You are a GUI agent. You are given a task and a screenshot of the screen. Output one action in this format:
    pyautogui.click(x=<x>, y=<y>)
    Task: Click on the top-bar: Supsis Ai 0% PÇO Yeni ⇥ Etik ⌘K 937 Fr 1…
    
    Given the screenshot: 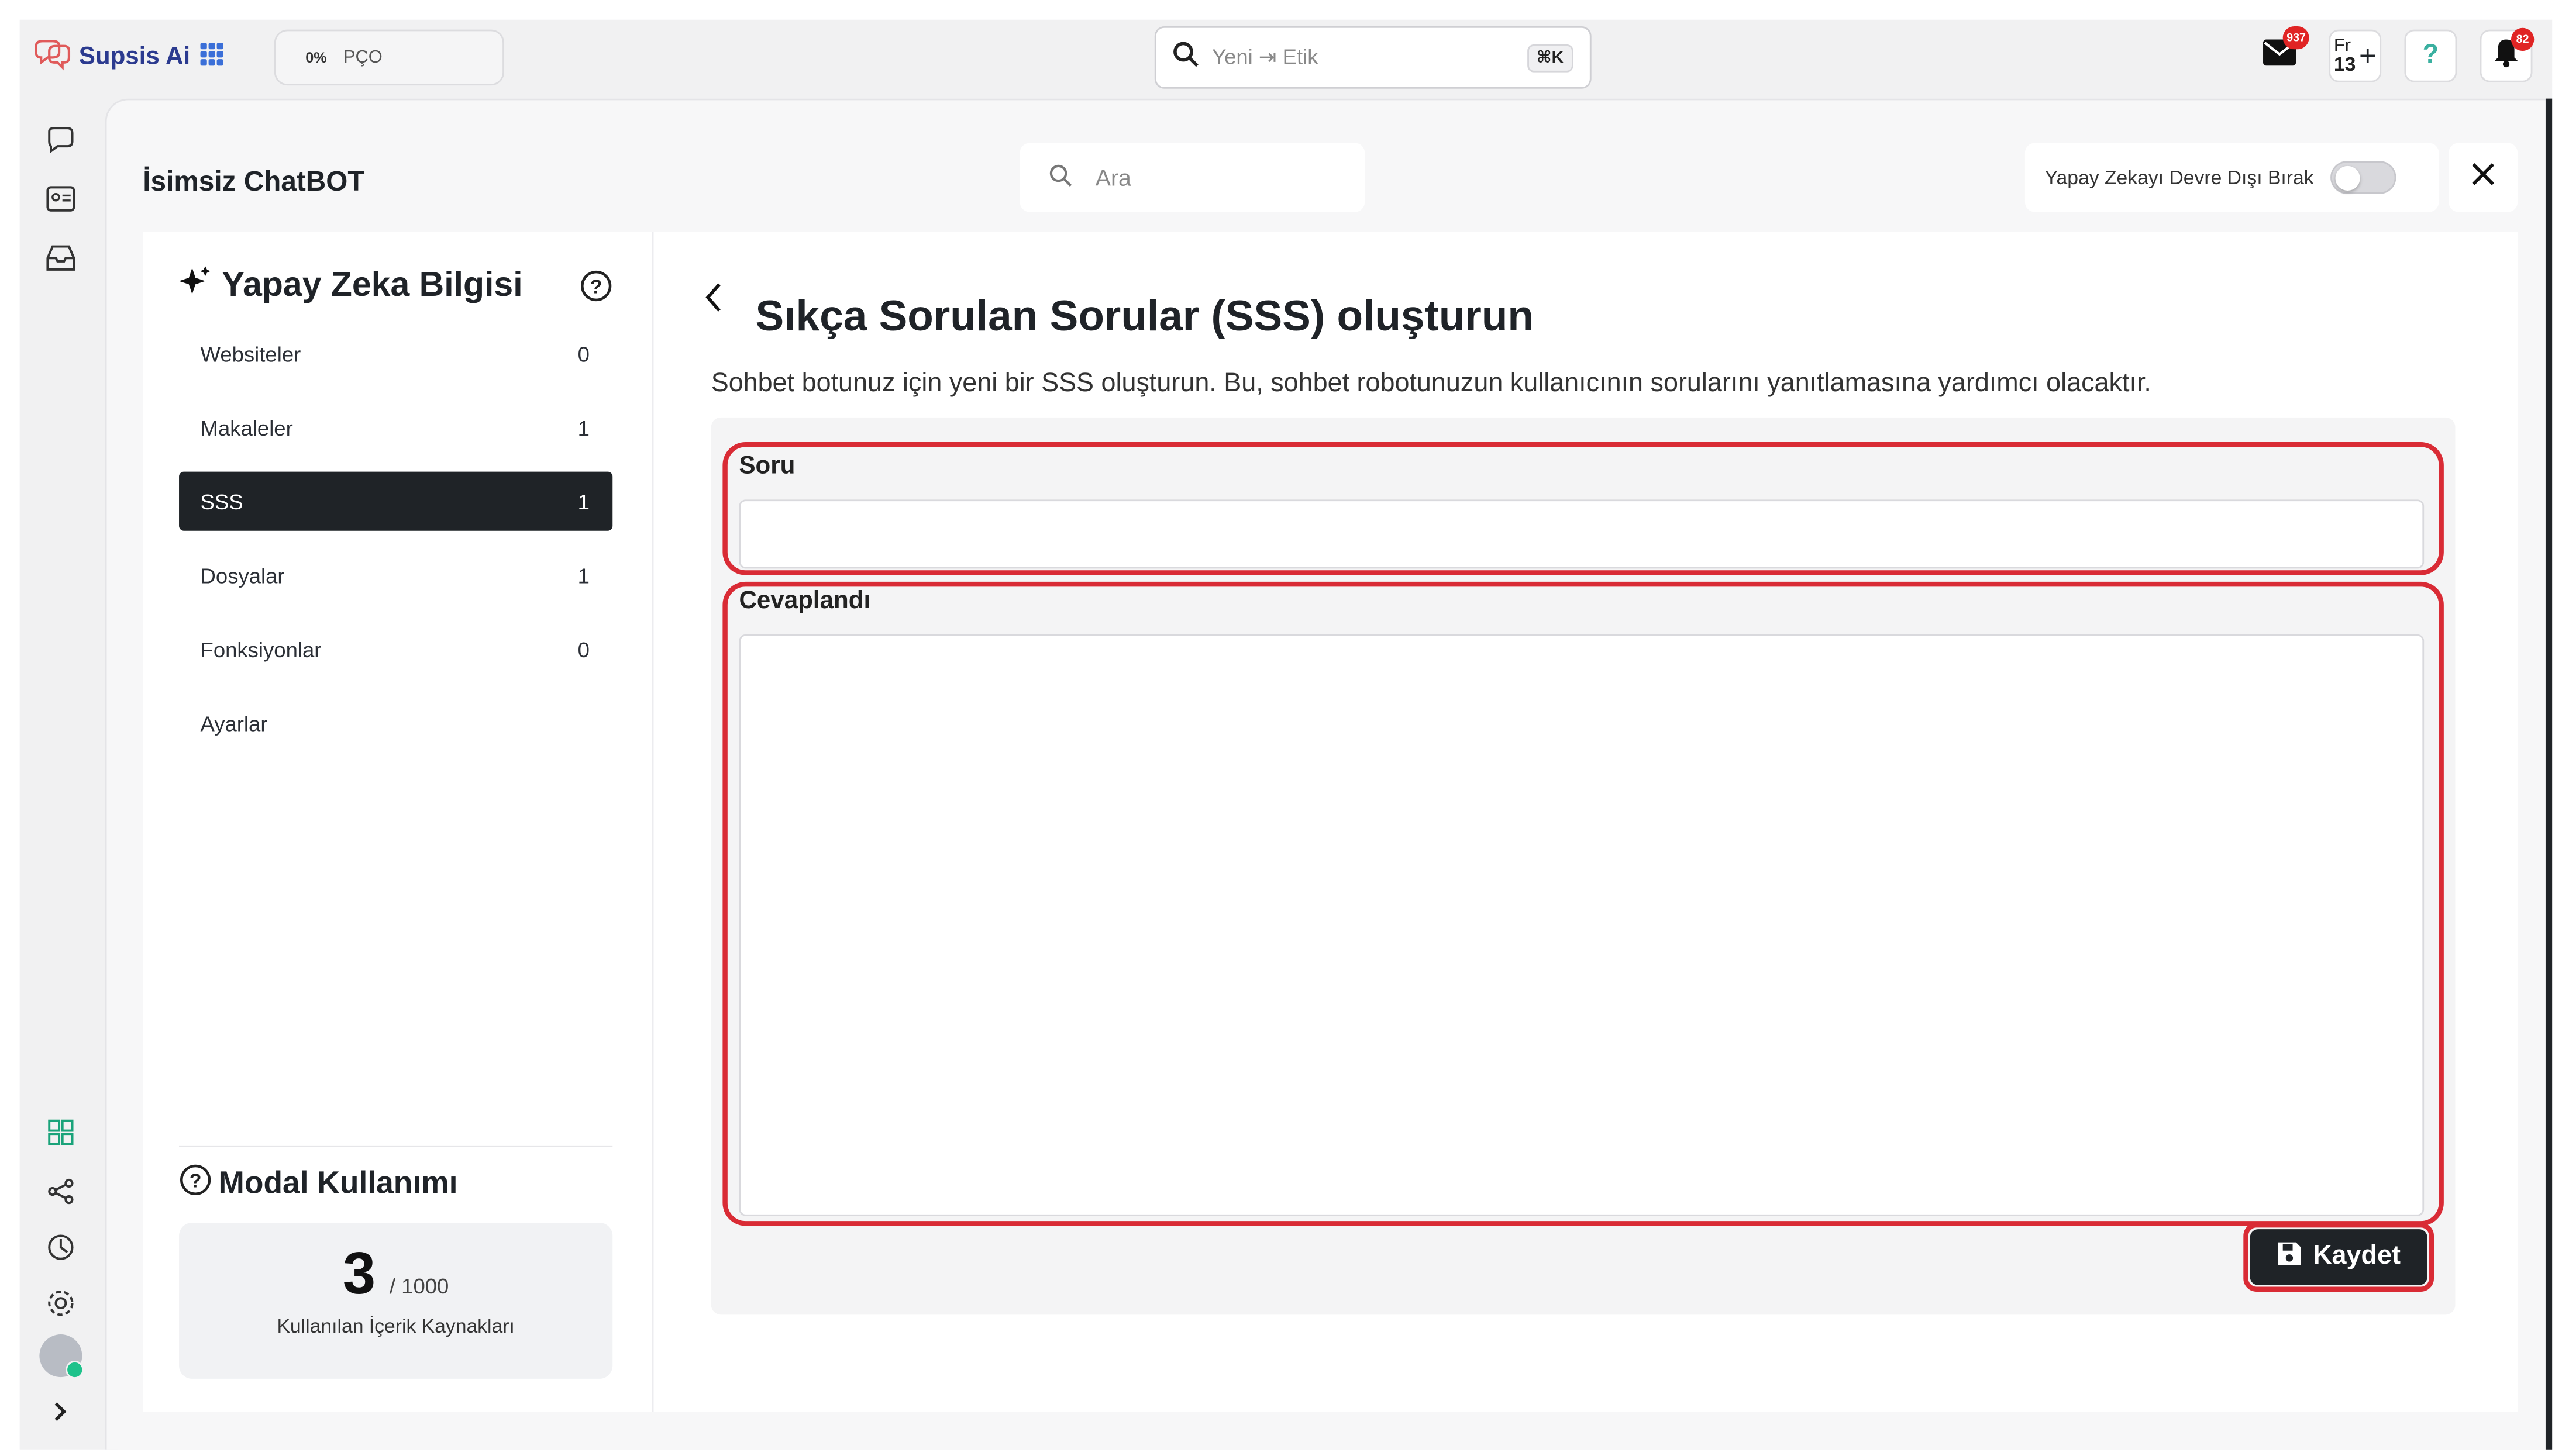 What is the action you would take?
    pyautogui.click(x=1286, y=59)
    